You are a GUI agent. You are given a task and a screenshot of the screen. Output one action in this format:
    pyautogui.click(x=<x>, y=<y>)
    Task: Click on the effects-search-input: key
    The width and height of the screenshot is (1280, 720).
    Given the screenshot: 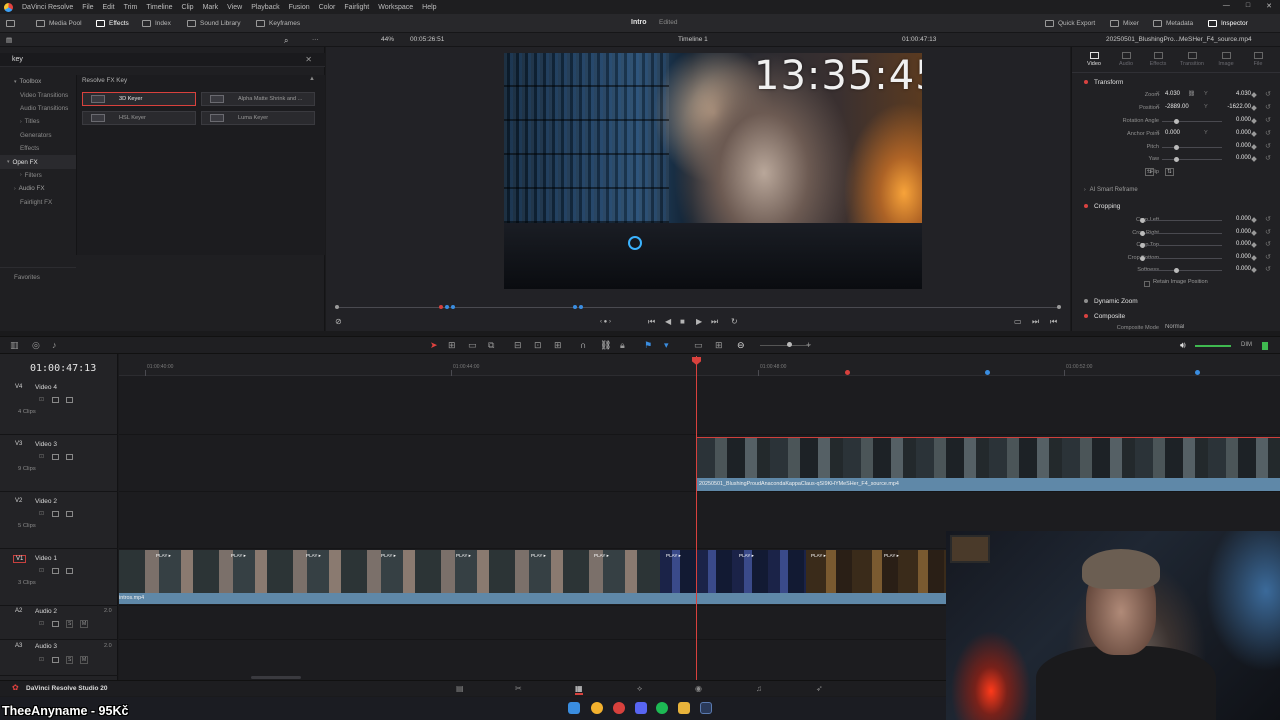 What is the action you would take?
    pyautogui.click(x=17, y=59)
    